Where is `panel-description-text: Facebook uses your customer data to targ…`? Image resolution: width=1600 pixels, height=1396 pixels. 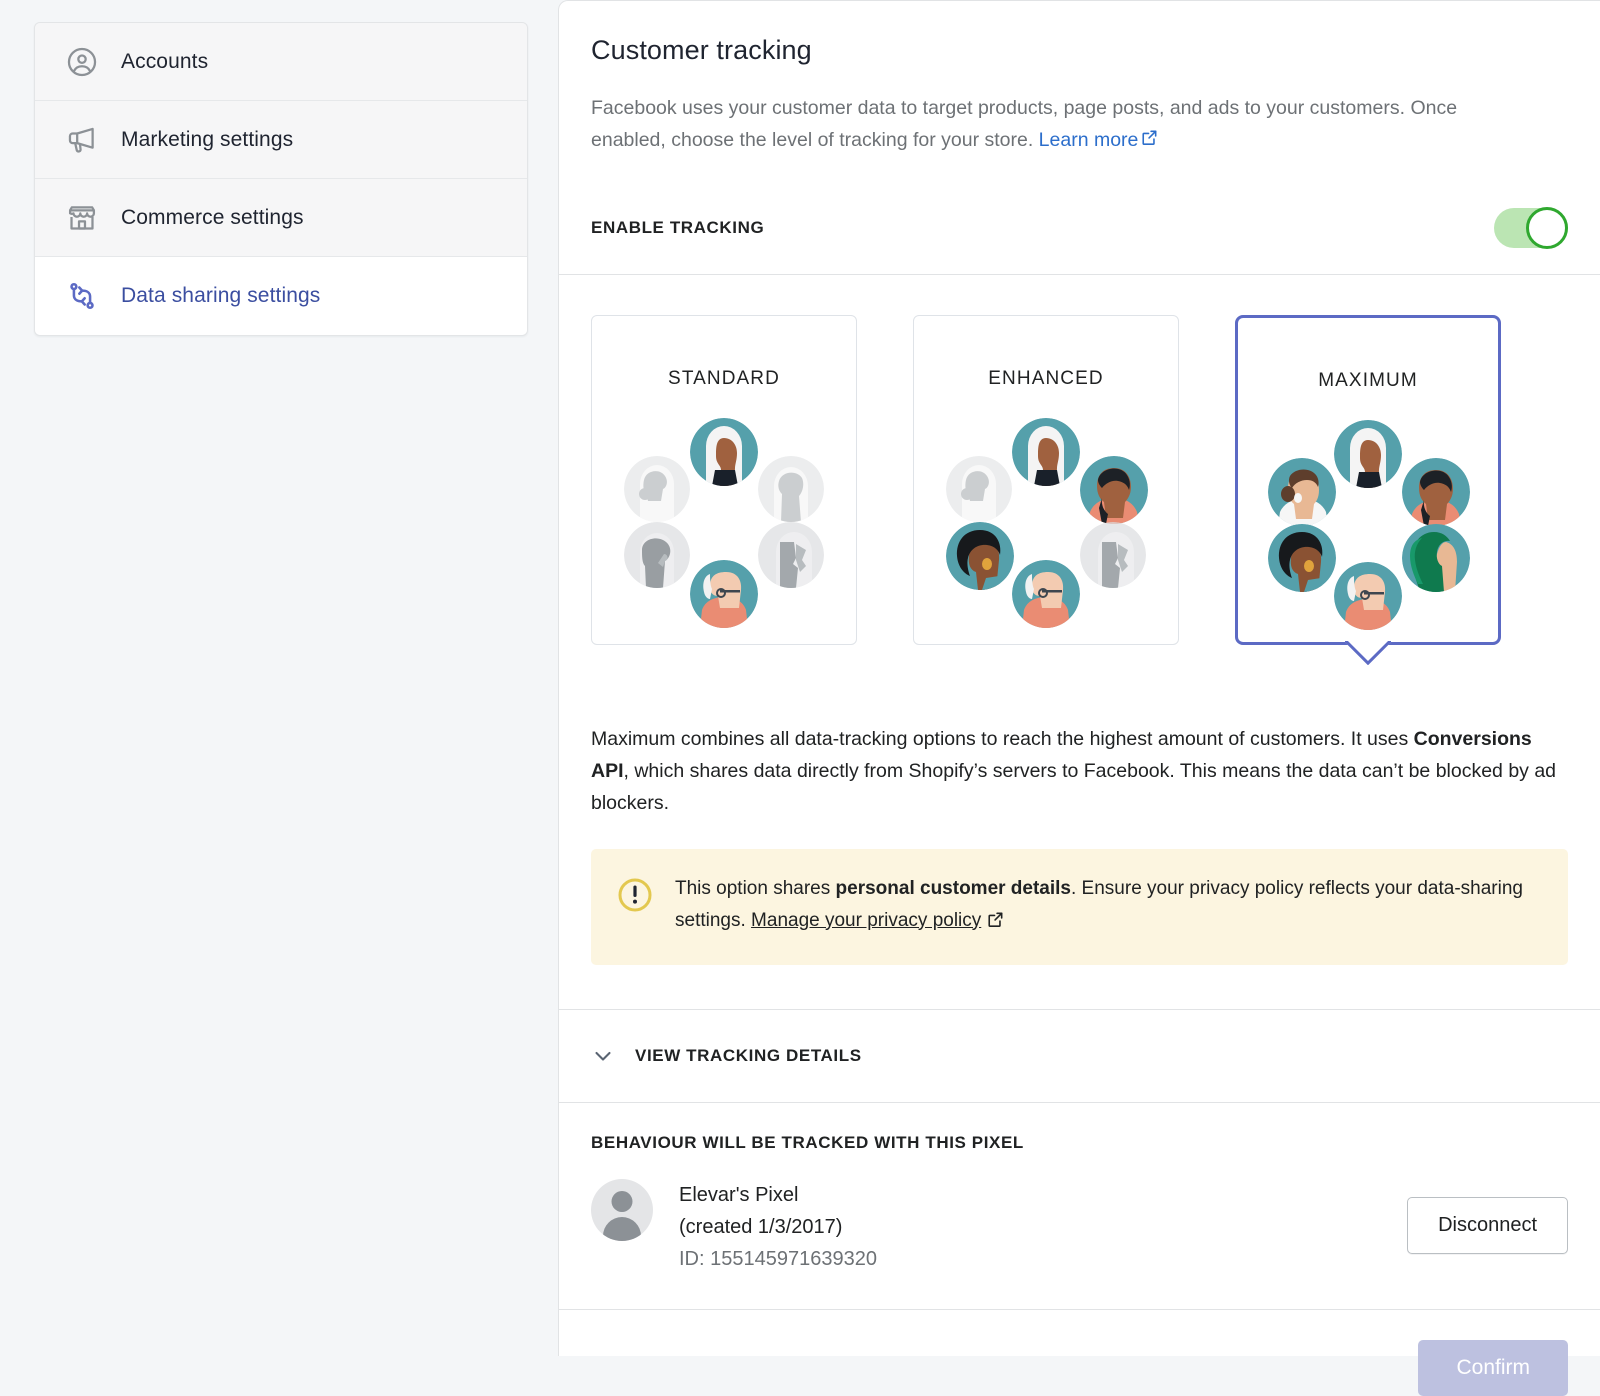 panel-description-text: Facebook uses your customer data to targ… is located at coordinates (1024, 124).